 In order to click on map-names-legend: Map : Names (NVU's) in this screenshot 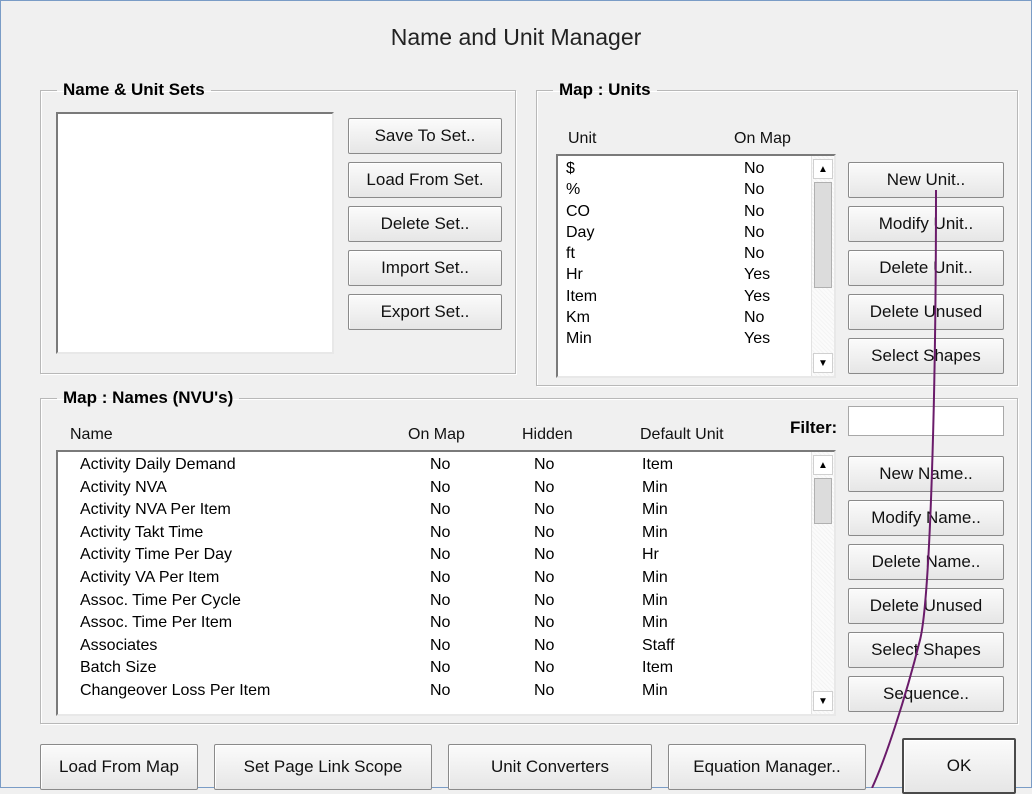, I will do `click(148, 397)`.